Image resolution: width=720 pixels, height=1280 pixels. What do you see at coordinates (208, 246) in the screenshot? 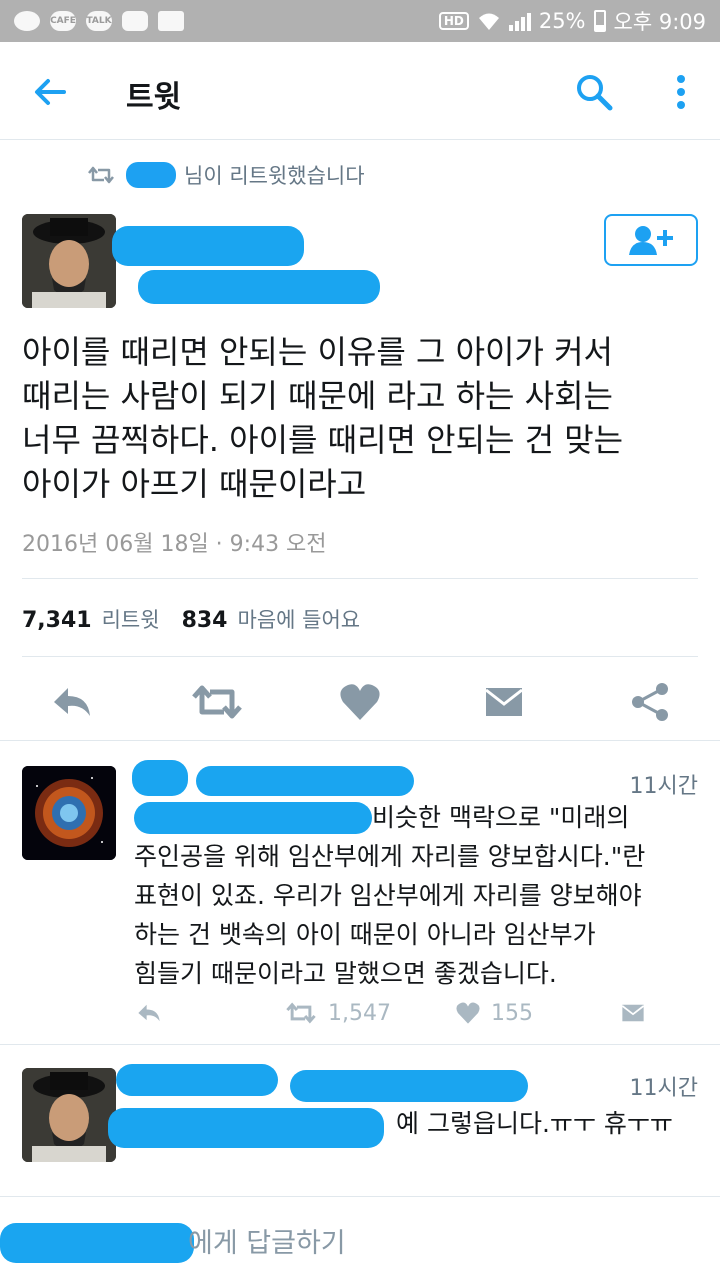
I see `redacted-author-name` at bounding box center [208, 246].